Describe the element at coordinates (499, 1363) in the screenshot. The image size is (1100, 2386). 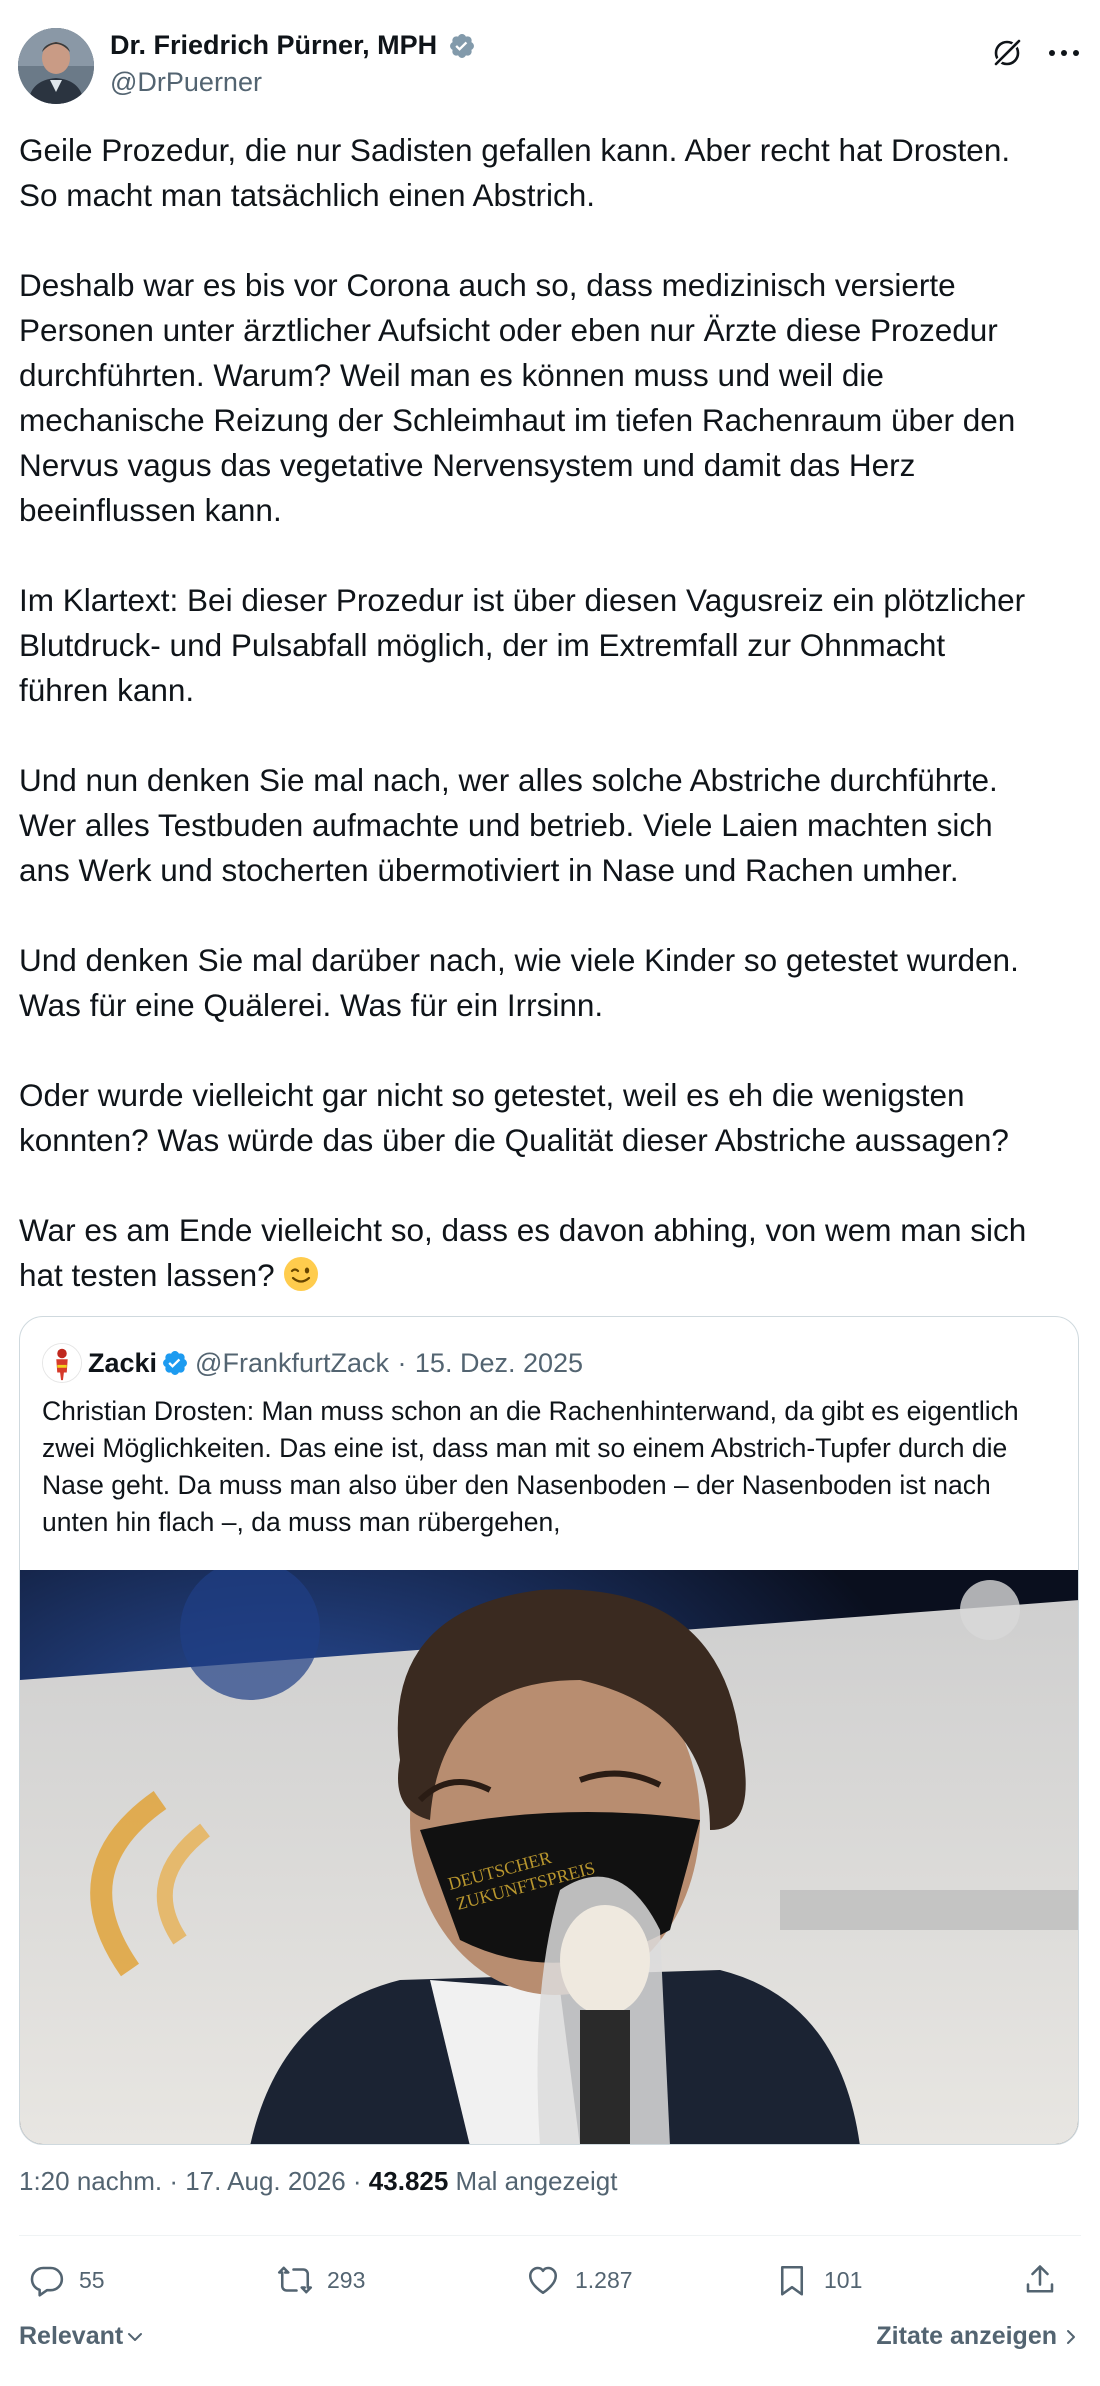
I see `quoted-date: 15. Dez. 2025` at that location.